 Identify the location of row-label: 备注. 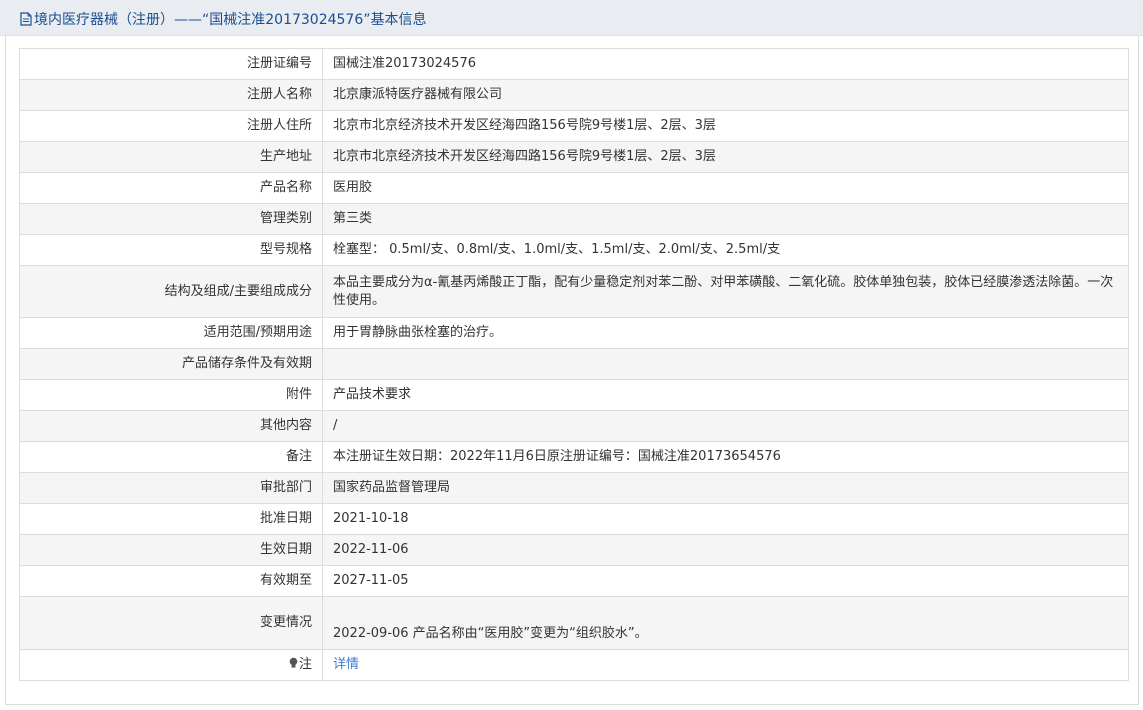
(171, 457).